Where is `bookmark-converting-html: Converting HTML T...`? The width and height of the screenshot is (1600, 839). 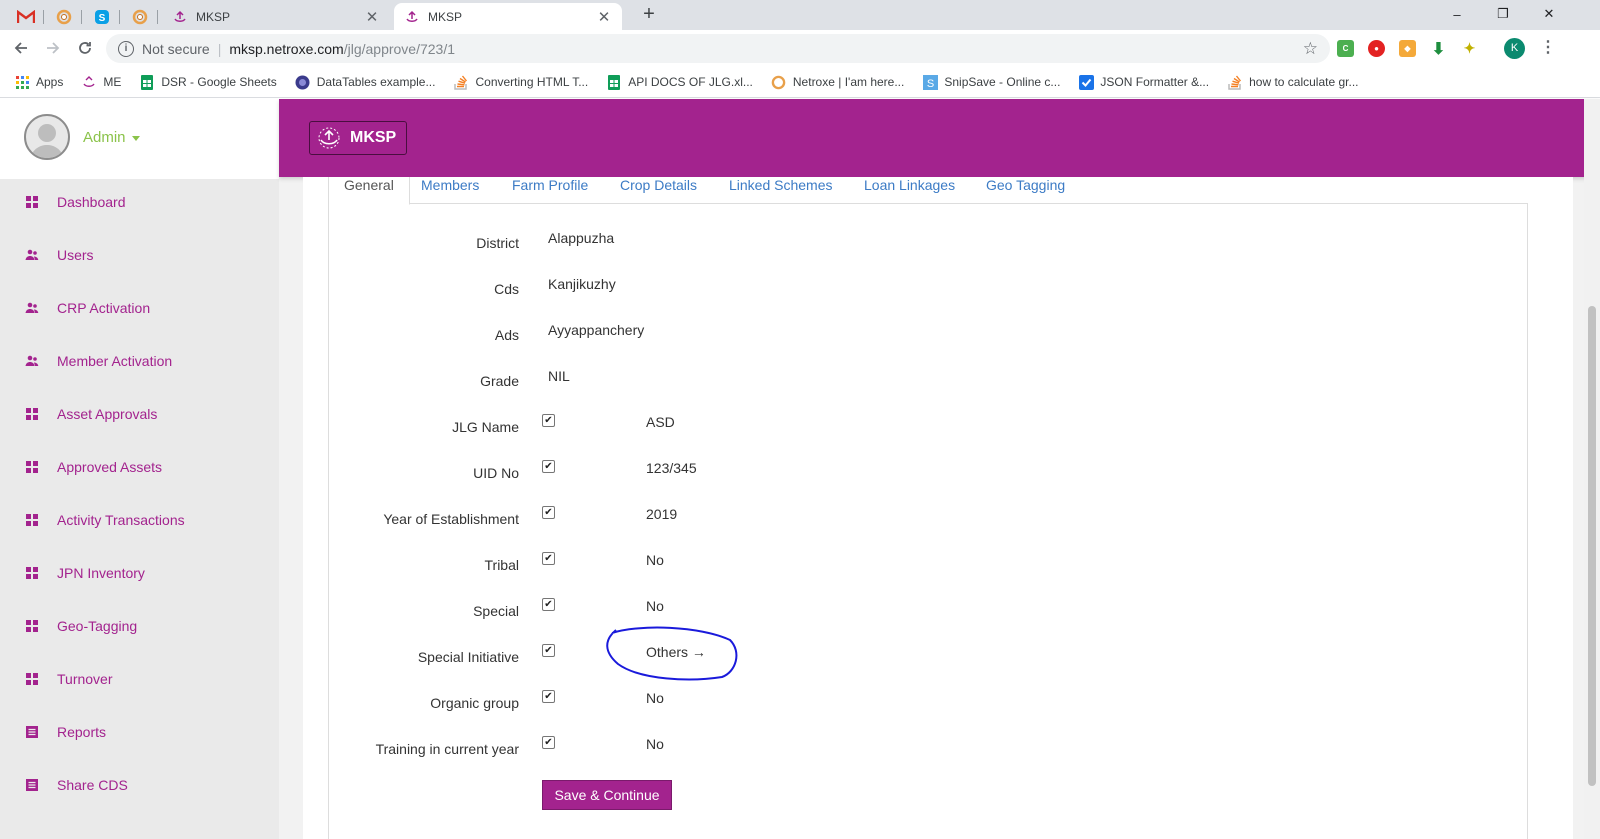 bookmark-converting-html: Converting HTML T... is located at coordinates (520, 82).